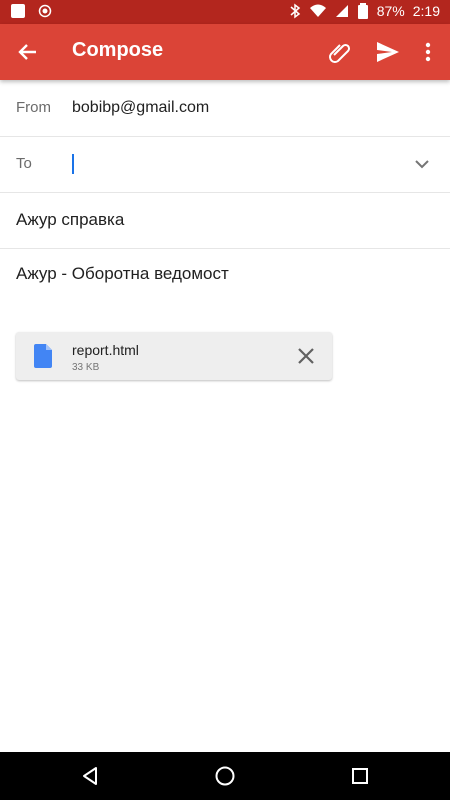 This screenshot has width=450, height=800. Describe the element at coordinates (341, 11) in the screenshot. I see `signal-icon` at that location.